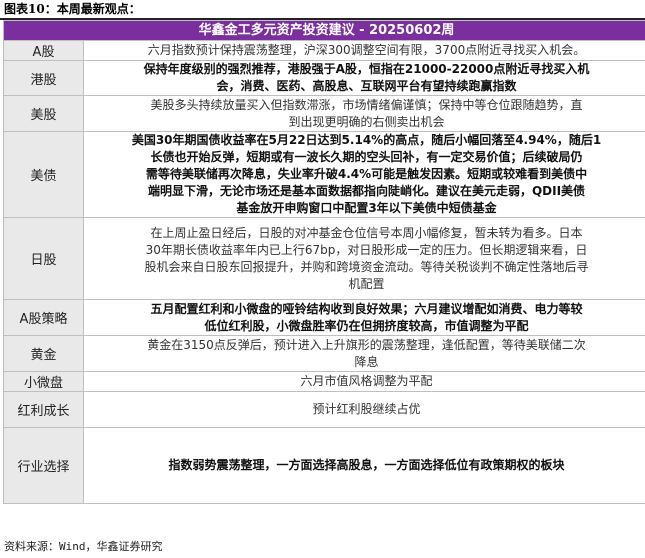 This screenshot has width=645, height=558. What do you see at coordinates (366, 191) in the screenshot?
I see `content-line: 端明显下滑，无论市场还是基本面数据都指向陡峭化。建议在美元走弱，QDII美债` at bounding box center [366, 191].